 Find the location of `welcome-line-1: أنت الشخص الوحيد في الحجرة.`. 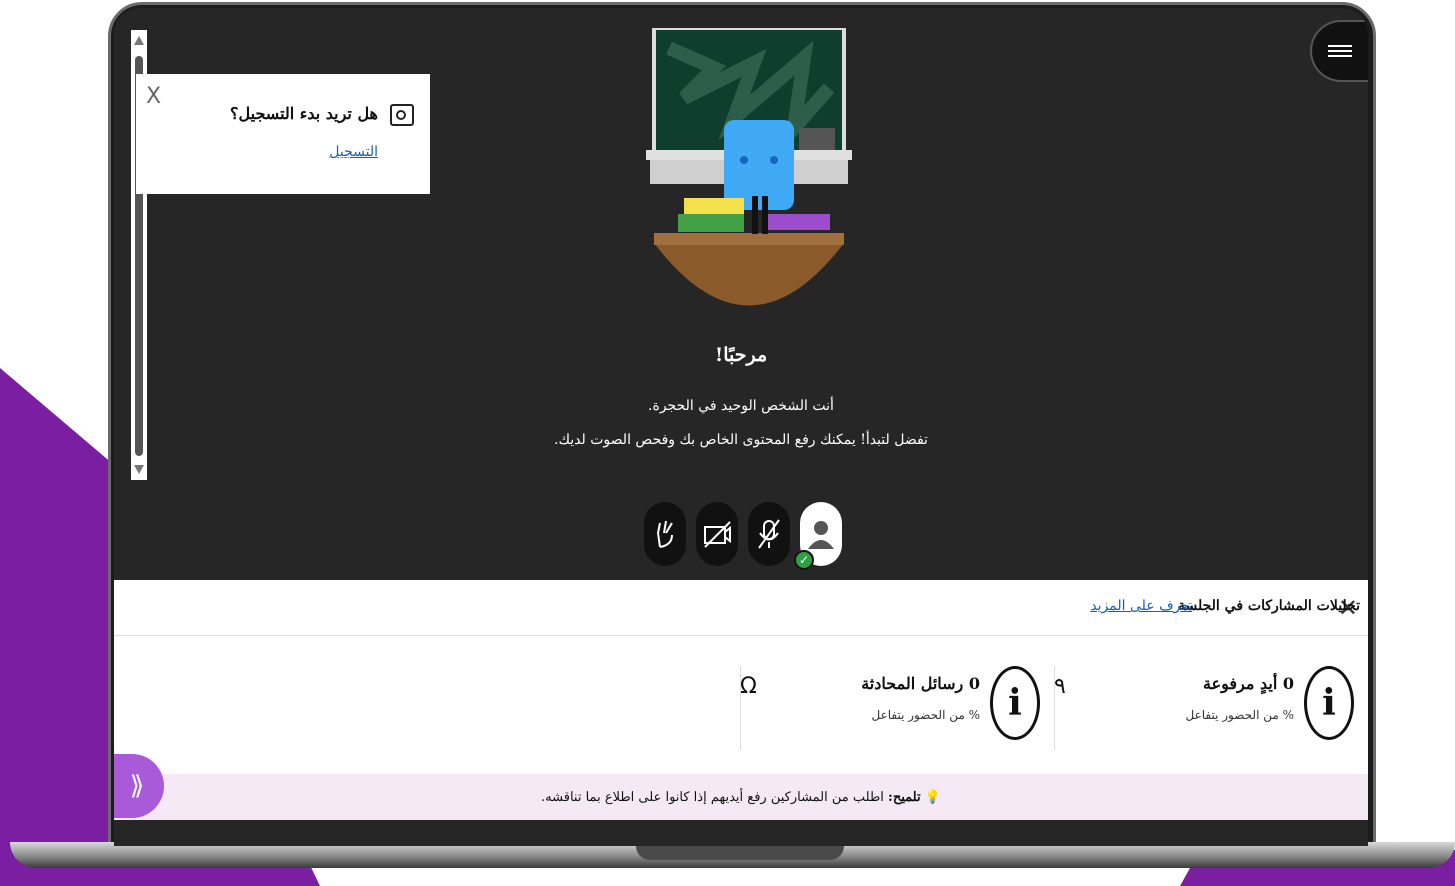

welcome-line-1: أنت الشخص الوحيد في الحجرة. is located at coordinates (741, 406).